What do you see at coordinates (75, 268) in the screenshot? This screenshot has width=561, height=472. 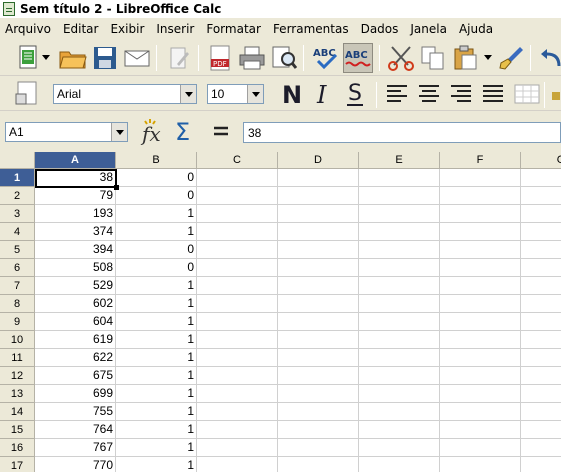 I see `cell-a6: 508` at bounding box center [75, 268].